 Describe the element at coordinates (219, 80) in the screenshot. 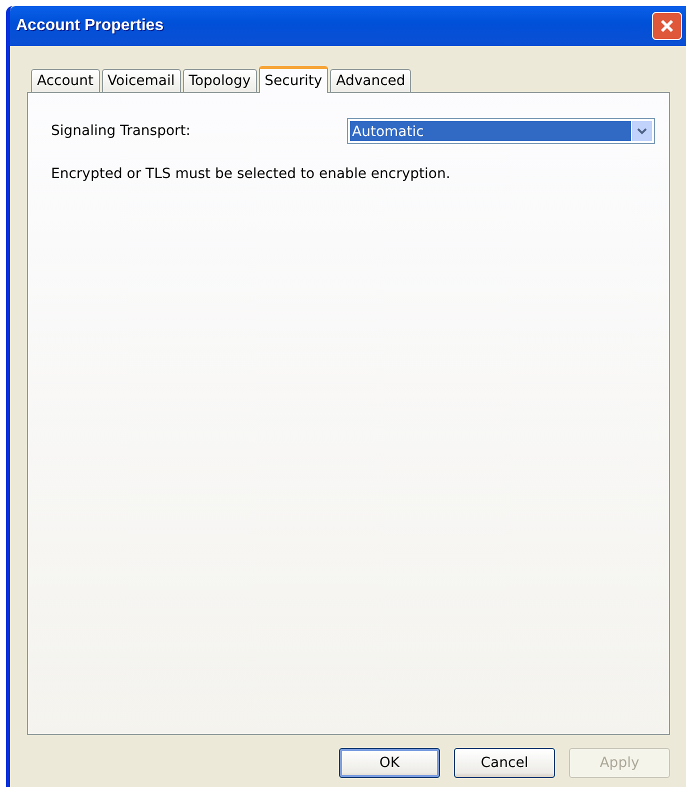

I see `tab: Topology` at that location.